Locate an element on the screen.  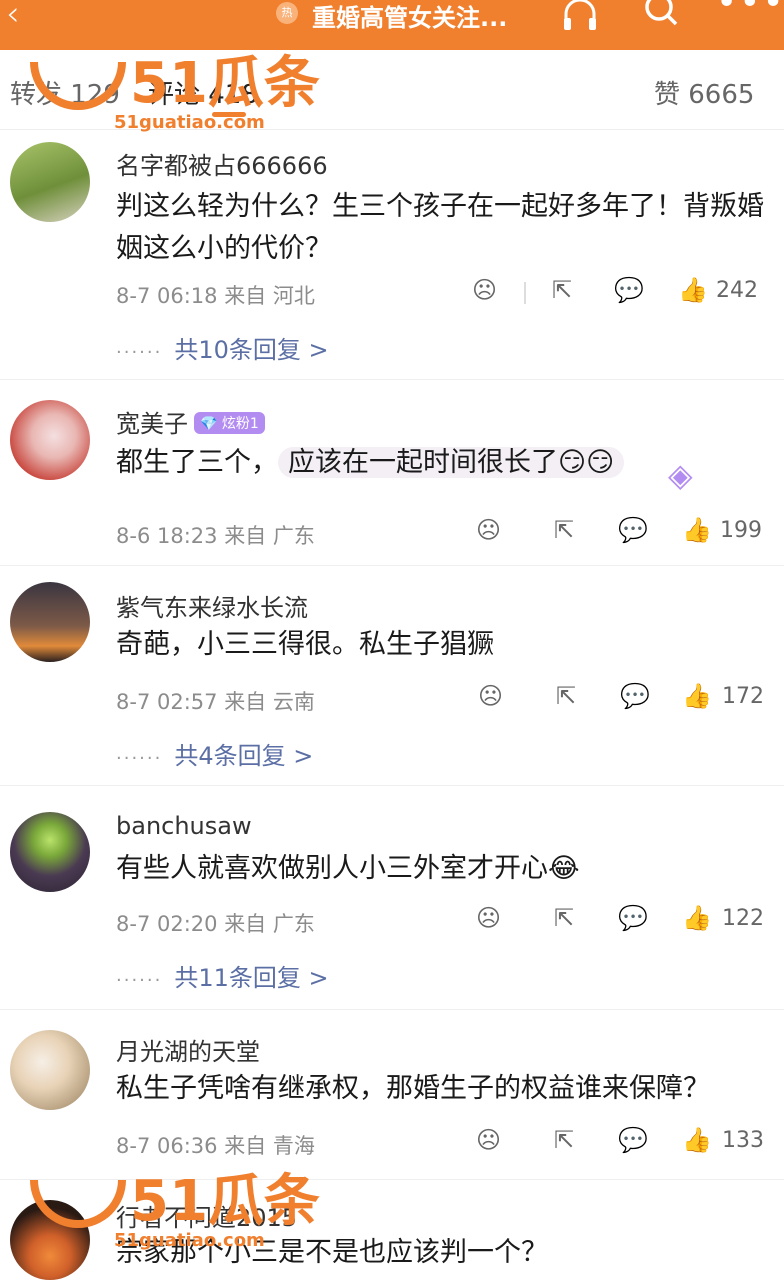
comment-text: 私生子凭啥有继承权，那婚生子的权益谁来保障？ is located at coordinates (413, 1088).